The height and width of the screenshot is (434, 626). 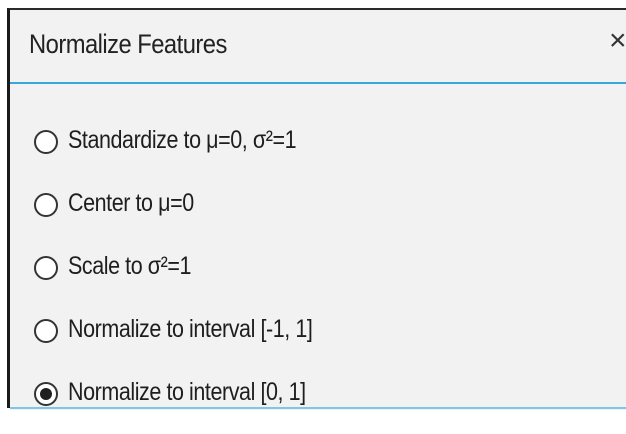 I want to click on option-normalize-neg1-1: Normalize to interval [-1, 1], so click(x=314, y=333).